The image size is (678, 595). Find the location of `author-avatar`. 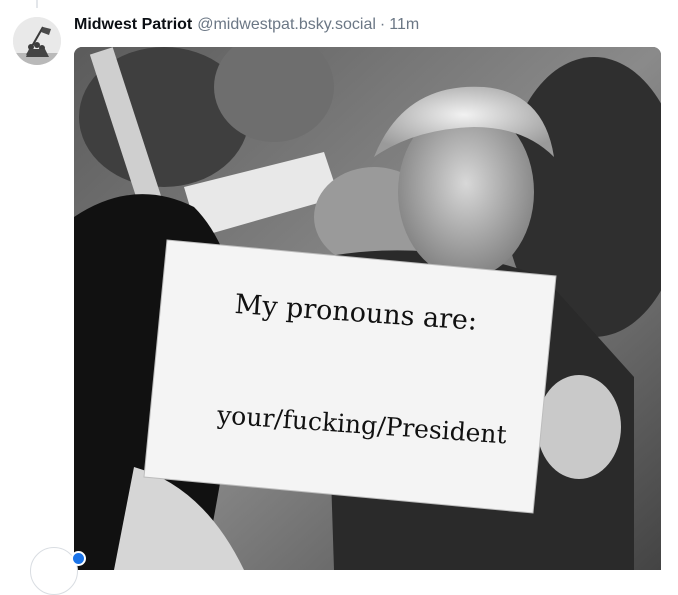

author-avatar is located at coordinates (37, 41).